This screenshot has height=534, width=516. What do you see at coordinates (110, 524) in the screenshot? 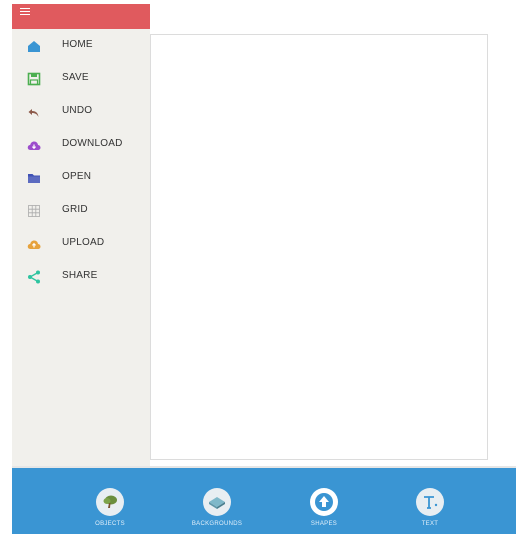
I see `tab-label: OBJECTS` at bounding box center [110, 524].